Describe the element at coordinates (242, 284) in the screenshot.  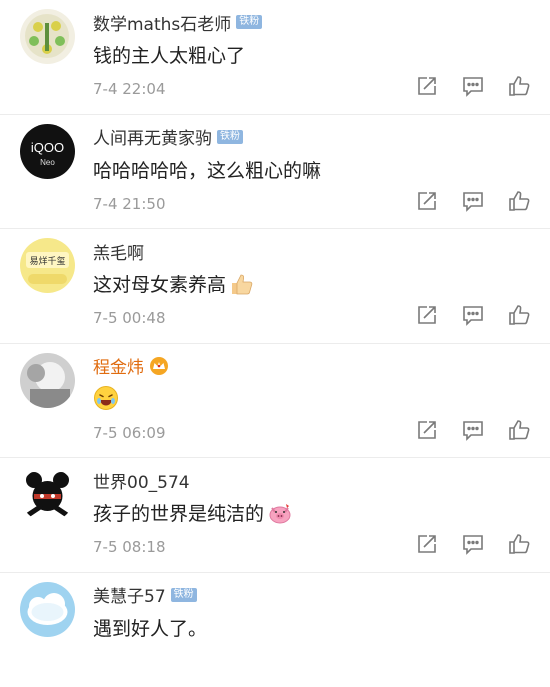
I see `thumbs-up-emoji-icon` at that location.